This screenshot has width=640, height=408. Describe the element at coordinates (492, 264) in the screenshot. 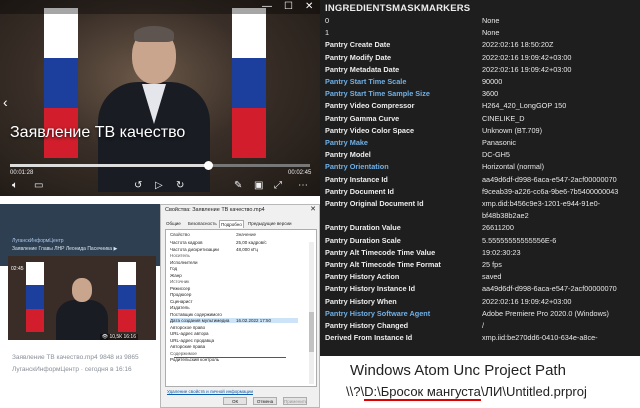

I see `metadata-value: 25 fps` at that location.